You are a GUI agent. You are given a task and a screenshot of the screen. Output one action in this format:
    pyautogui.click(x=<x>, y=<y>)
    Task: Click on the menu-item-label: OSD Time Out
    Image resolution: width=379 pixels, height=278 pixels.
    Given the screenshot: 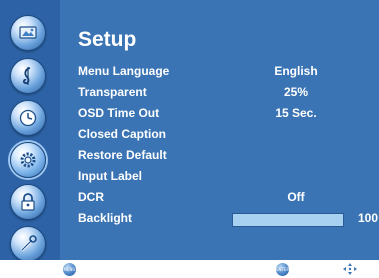 What is the action you would take?
    pyautogui.click(x=119, y=113)
    